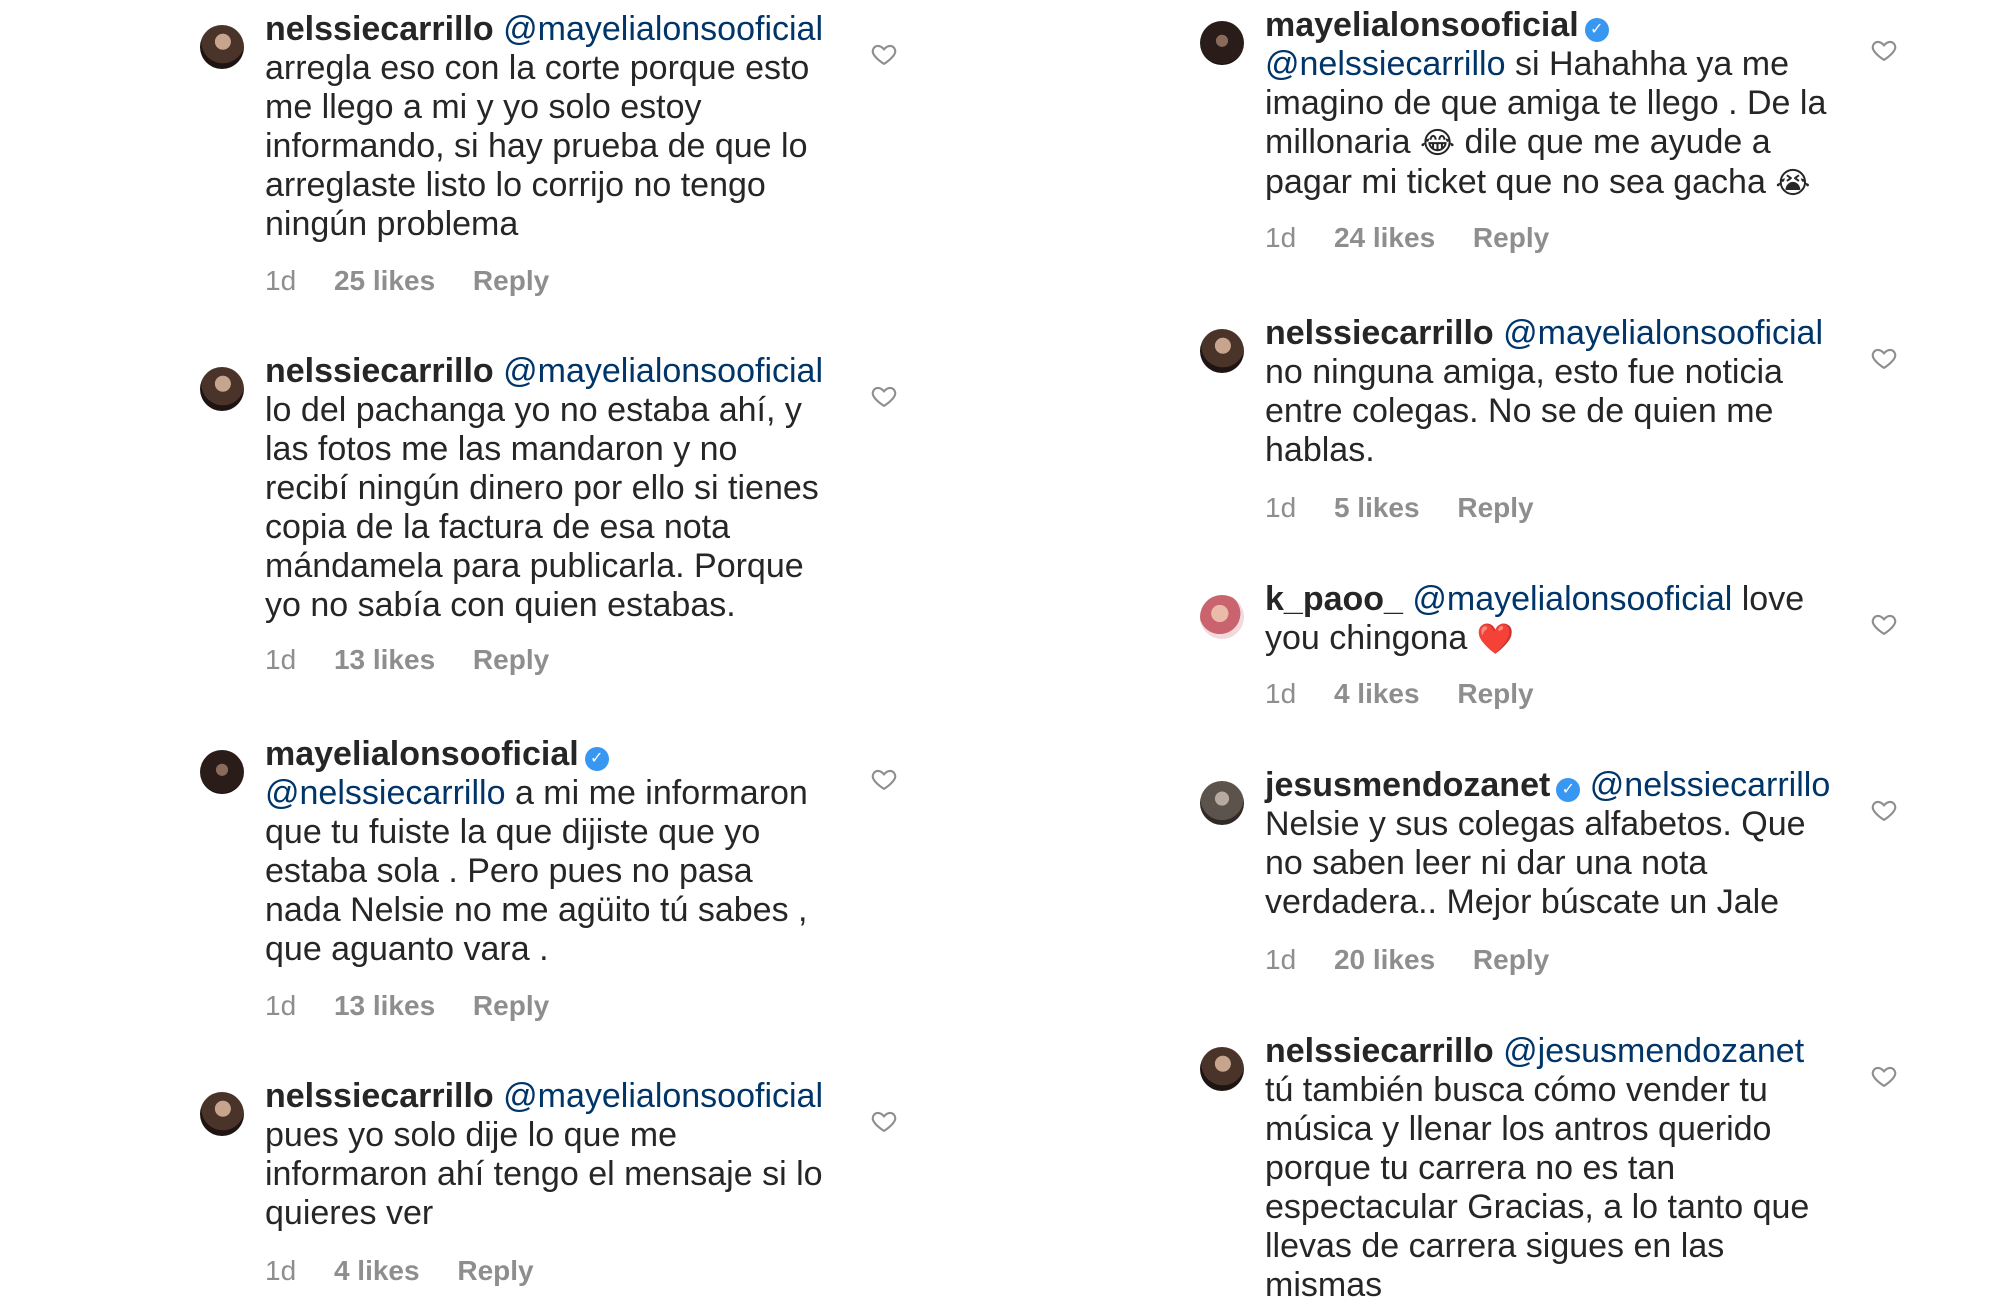  Describe the element at coordinates (384, 281) in the screenshot. I see `comment-likes: 25 likes` at that location.